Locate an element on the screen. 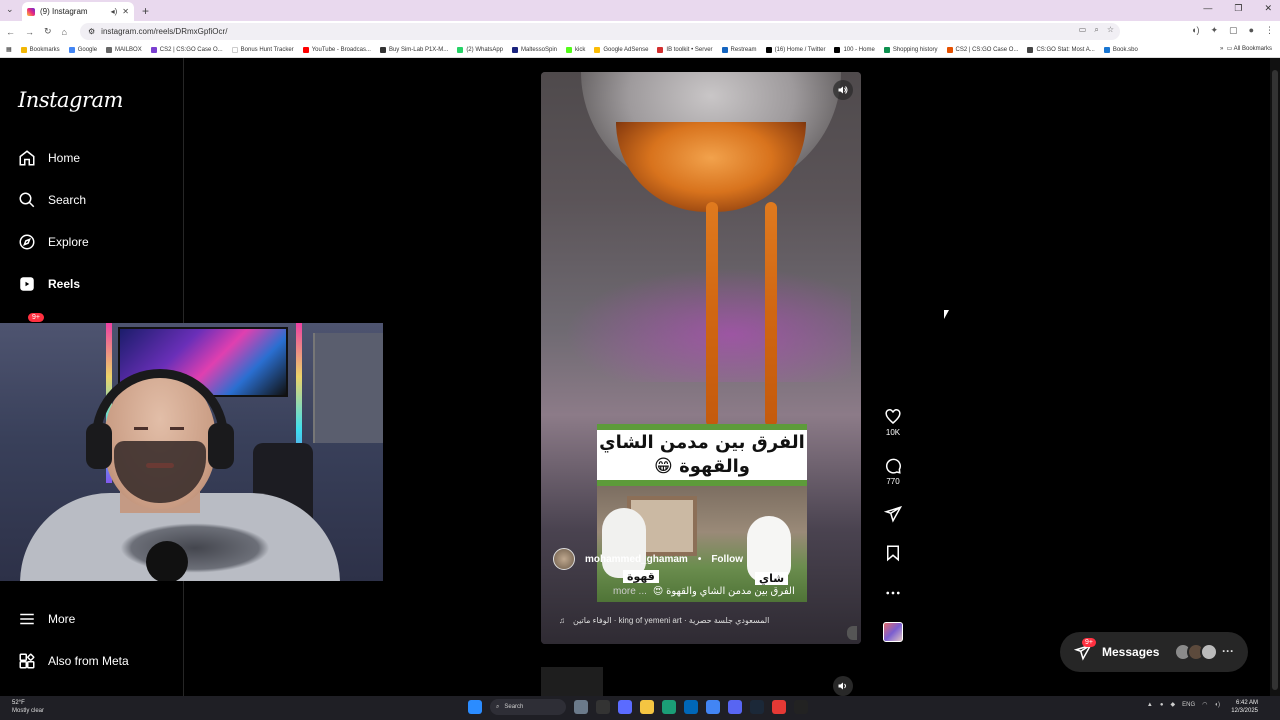 The height and width of the screenshot is (720, 1280). language-indicator: ENG is located at coordinates (1188, 705).